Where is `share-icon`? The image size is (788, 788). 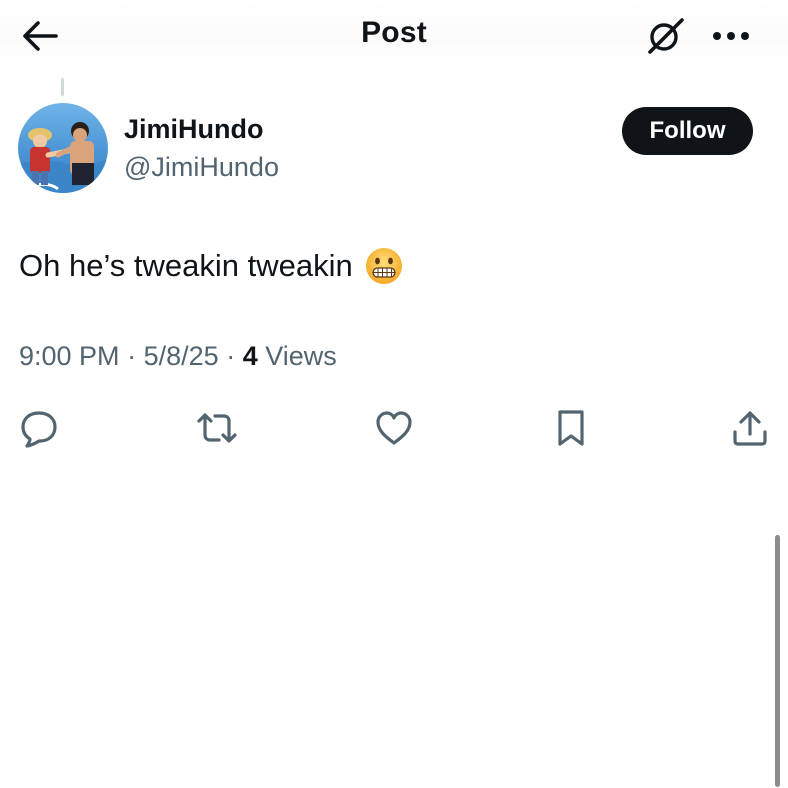
share-icon is located at coordinates (750, 428).